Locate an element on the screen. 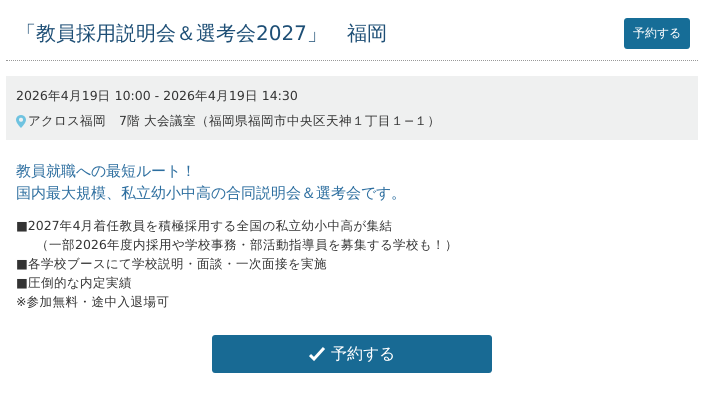  point-item: ■2027年4月着任教員を積極採用する全国の私立幼小中高が集結 is located at coordinates (205, 226).